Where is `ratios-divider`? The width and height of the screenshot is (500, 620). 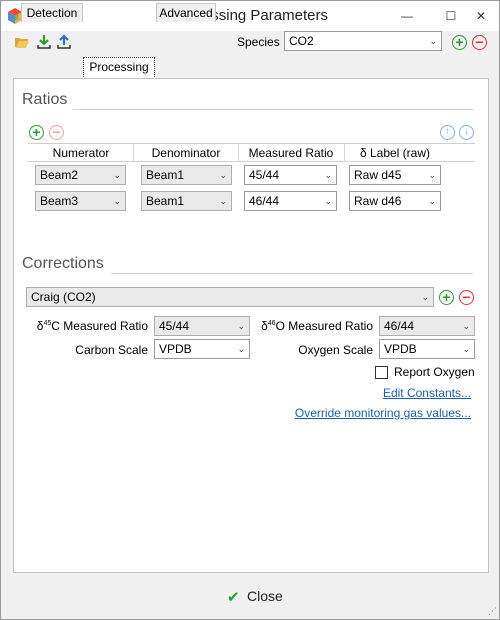
ratios-divider is located at coordinates (273, 109).